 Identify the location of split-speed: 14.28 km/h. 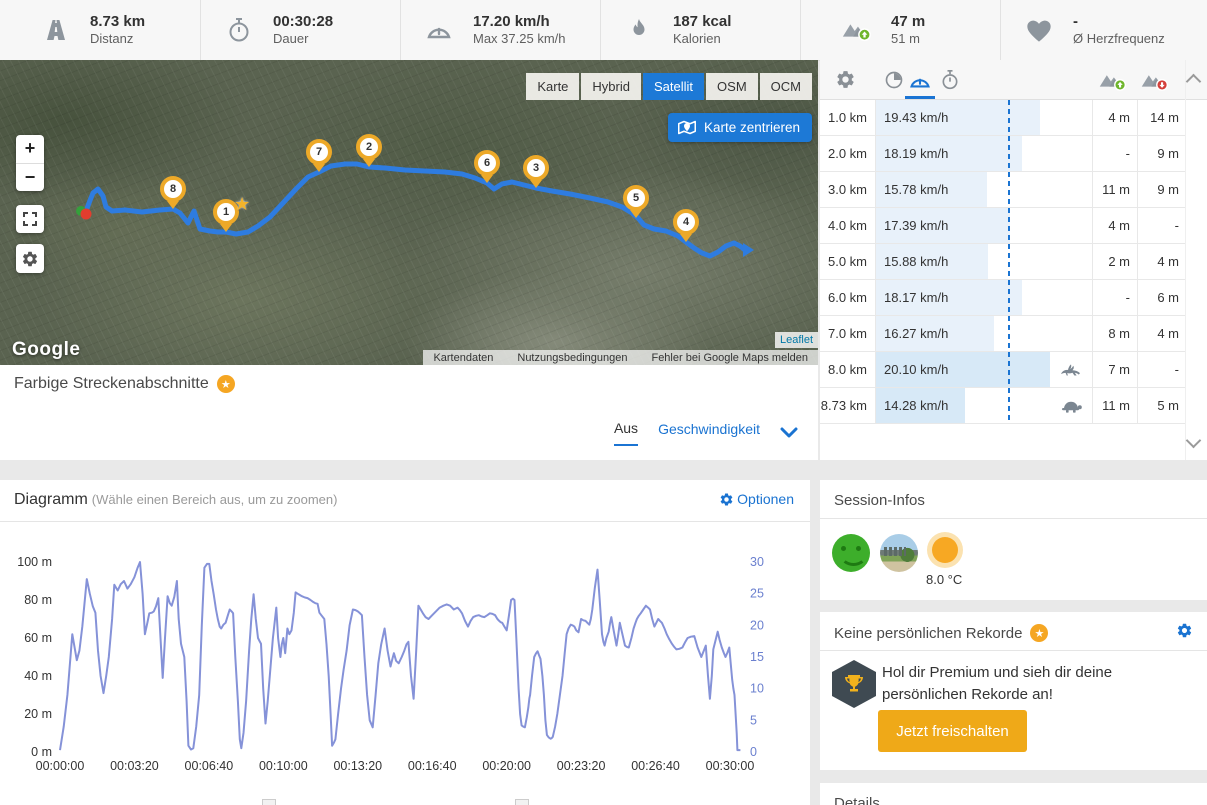
(916, 405).